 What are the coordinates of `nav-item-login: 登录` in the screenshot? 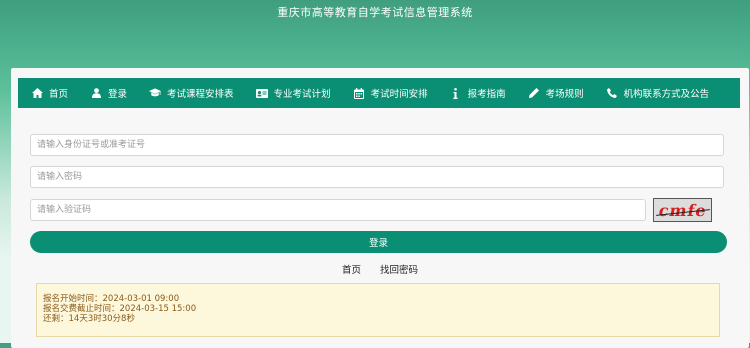 It's located at (108, 93).